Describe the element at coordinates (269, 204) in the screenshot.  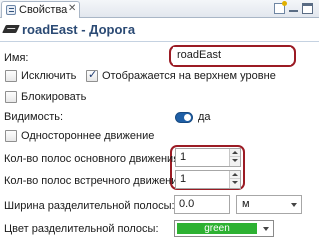
I see `median-width-unit-select: м` at that location.